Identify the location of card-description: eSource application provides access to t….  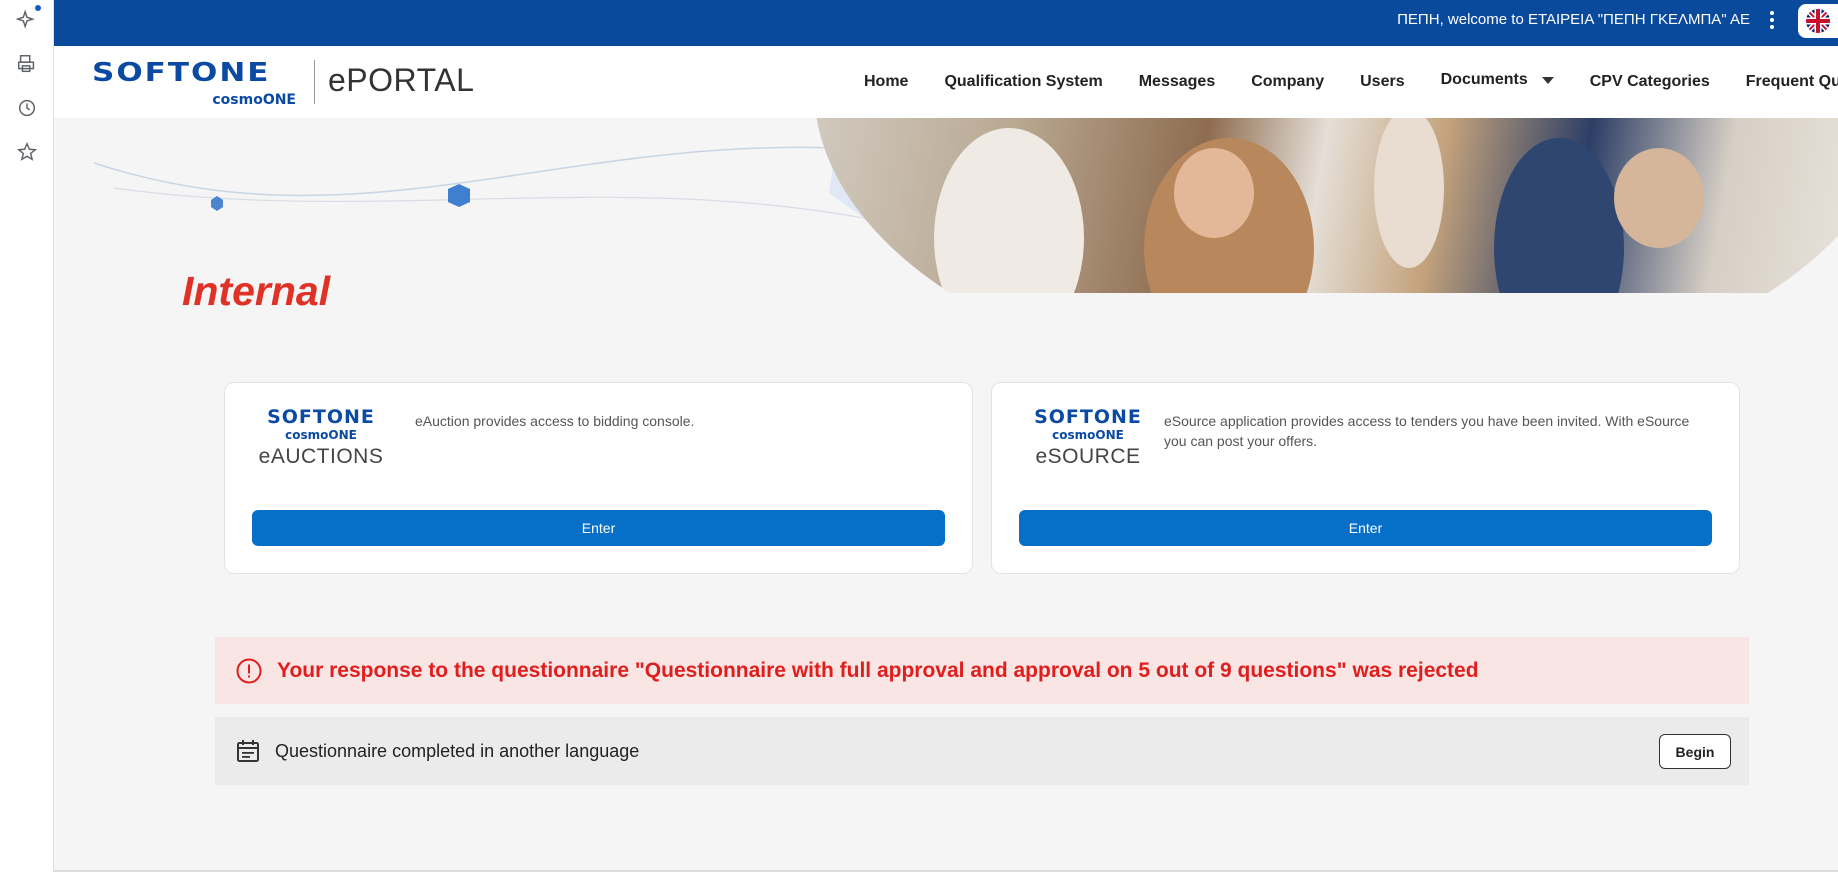
(1427, 431).